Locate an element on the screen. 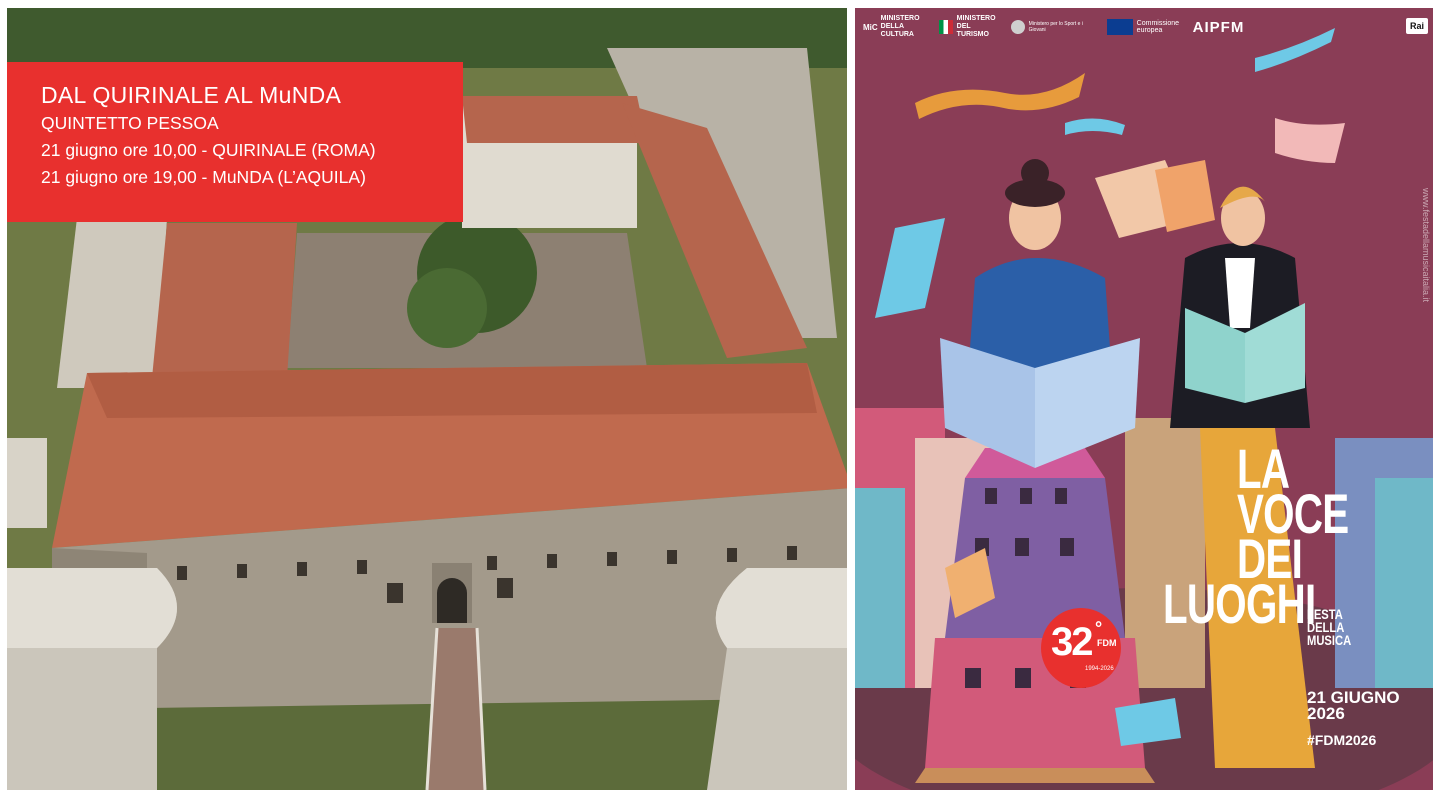  title-line-4: LUOGHI is located at coordinates (1239, 603).